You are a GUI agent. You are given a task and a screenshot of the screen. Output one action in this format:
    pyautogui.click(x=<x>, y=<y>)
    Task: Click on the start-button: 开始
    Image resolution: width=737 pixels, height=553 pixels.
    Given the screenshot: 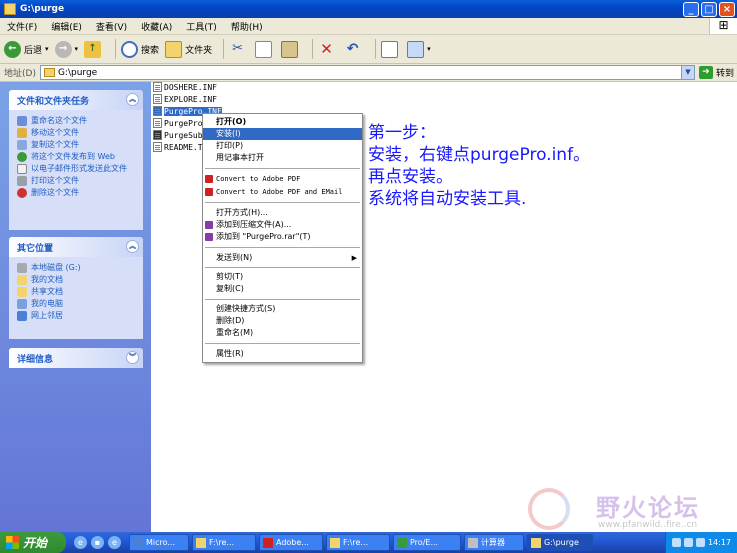 What is the action you would take?
    pyautogui.click(x=33, y=542)
    